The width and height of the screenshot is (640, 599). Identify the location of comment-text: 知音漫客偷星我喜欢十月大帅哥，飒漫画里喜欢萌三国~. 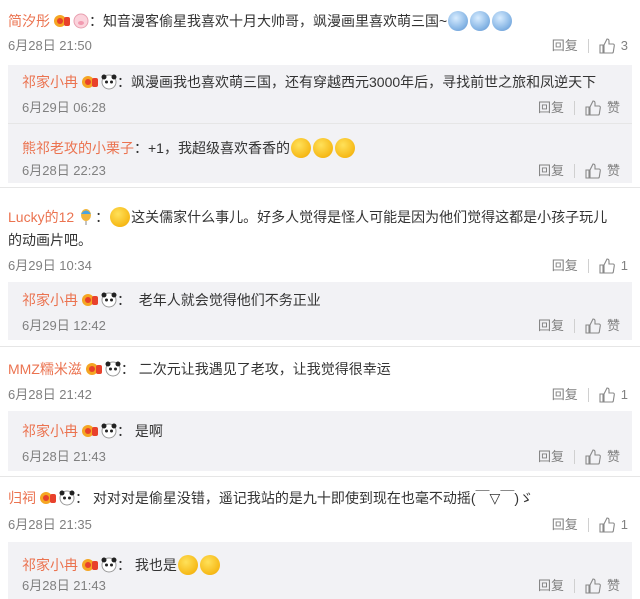
(275, 21).